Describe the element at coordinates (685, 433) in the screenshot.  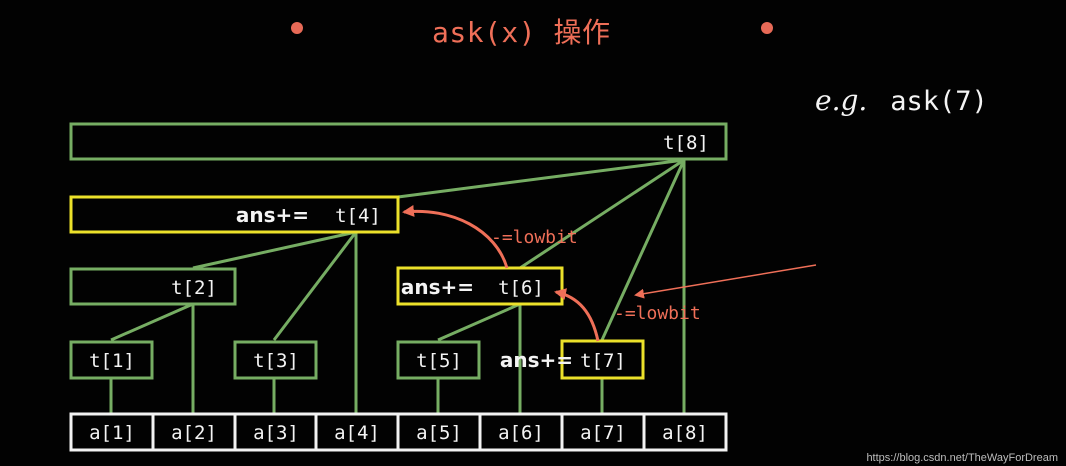
I see `array-cell-label: a[8]` at that location.